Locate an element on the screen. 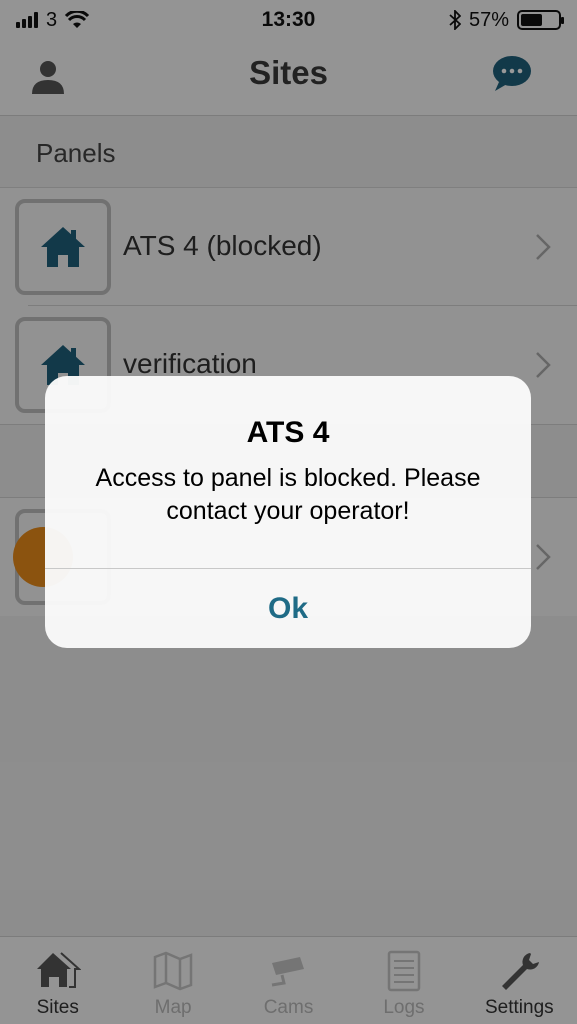 The height and width of the screenshot is (1024, 577). alert-title: ATS 4 is located at coordinates (288, 432).